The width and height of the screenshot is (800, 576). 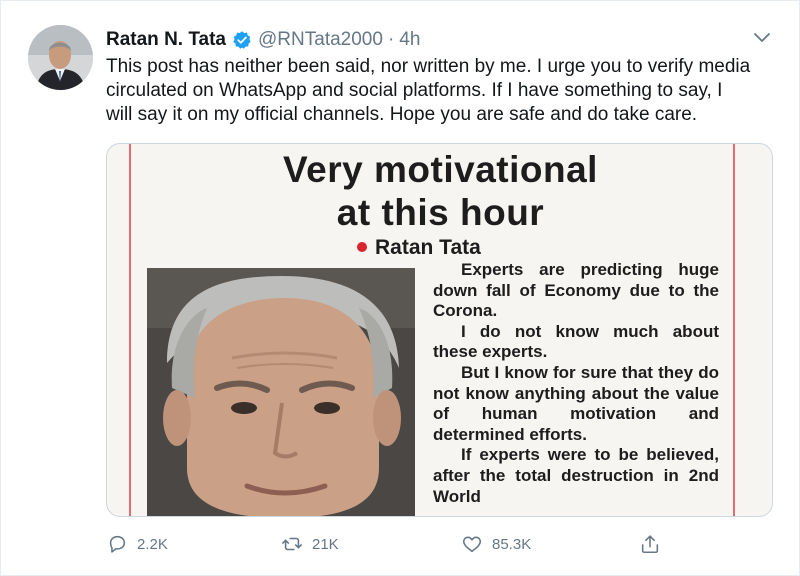 I want to click on verified-badge-icon, so click(x=242, y=40).